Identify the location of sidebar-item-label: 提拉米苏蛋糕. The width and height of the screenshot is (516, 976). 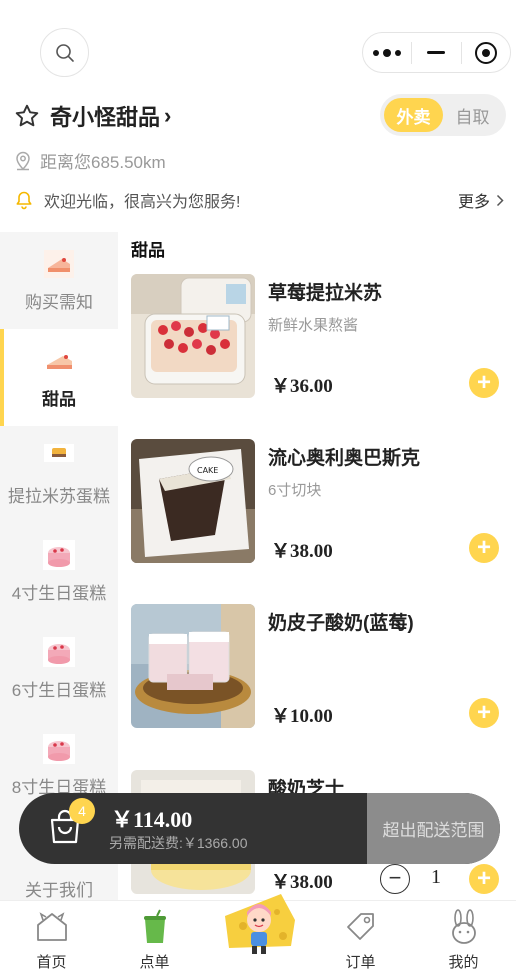
(59, 496).